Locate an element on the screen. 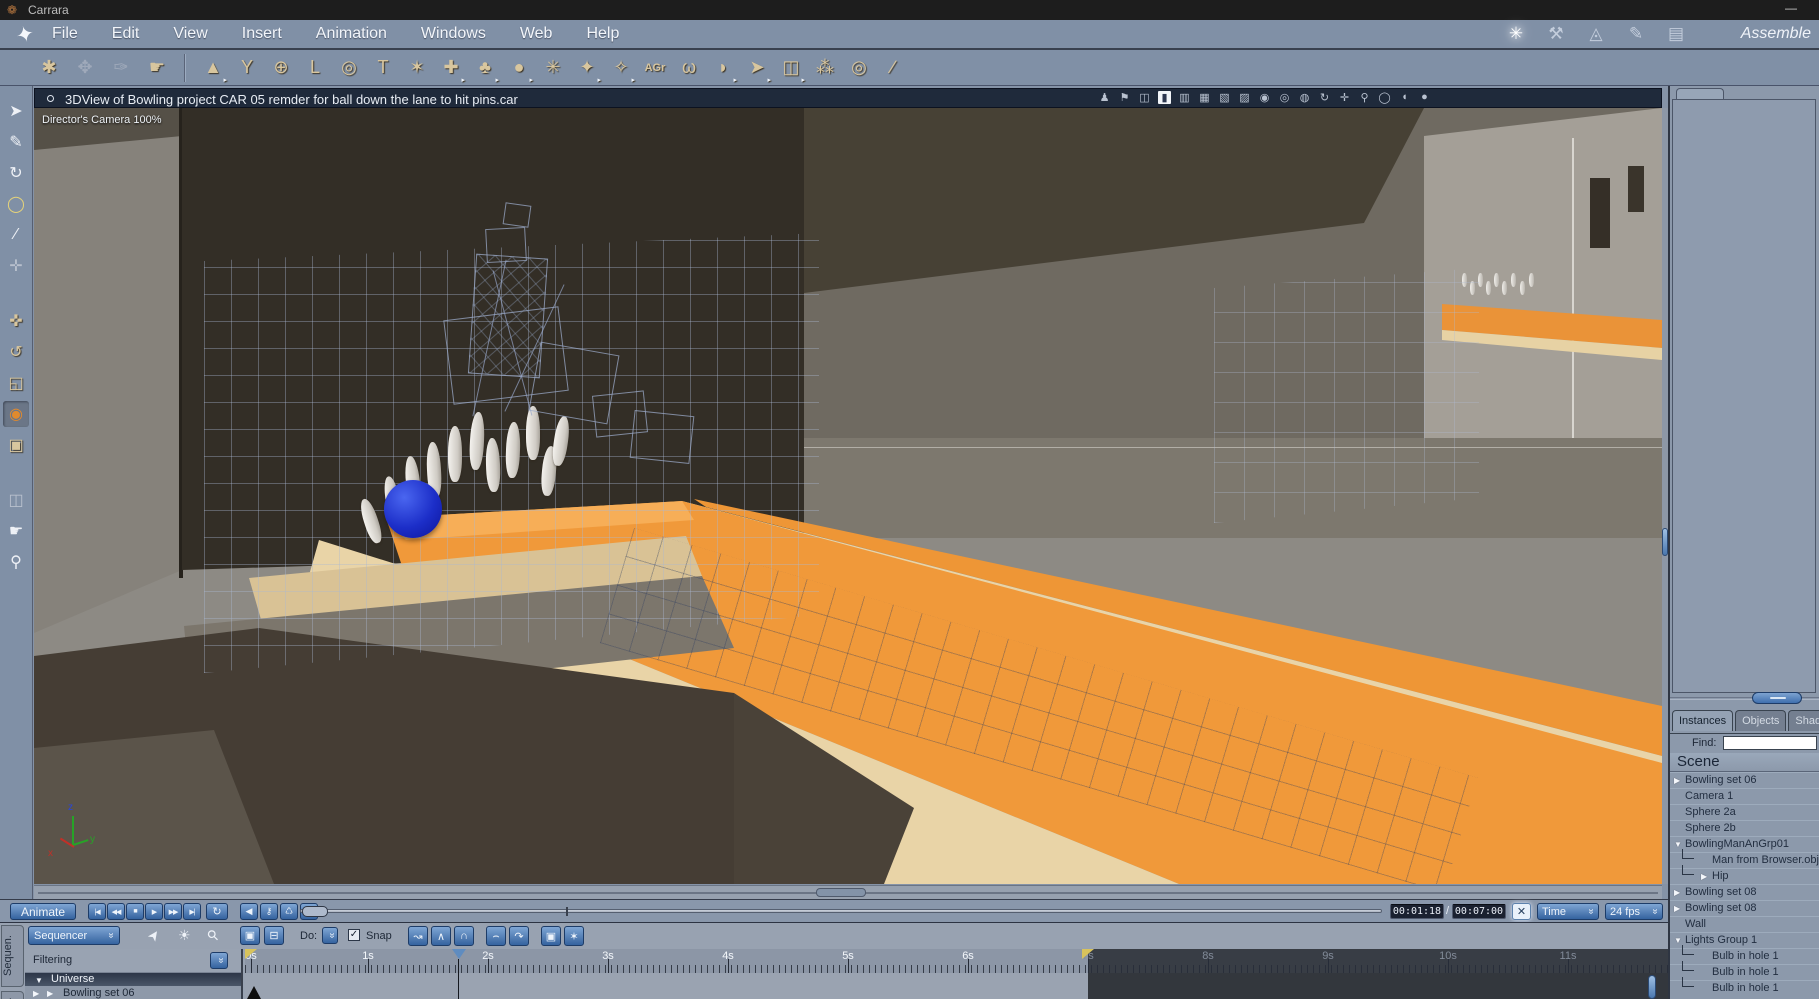 This screenshot has width=1819, height=999. minimize-button: — is located at coordinates (1791, 8).